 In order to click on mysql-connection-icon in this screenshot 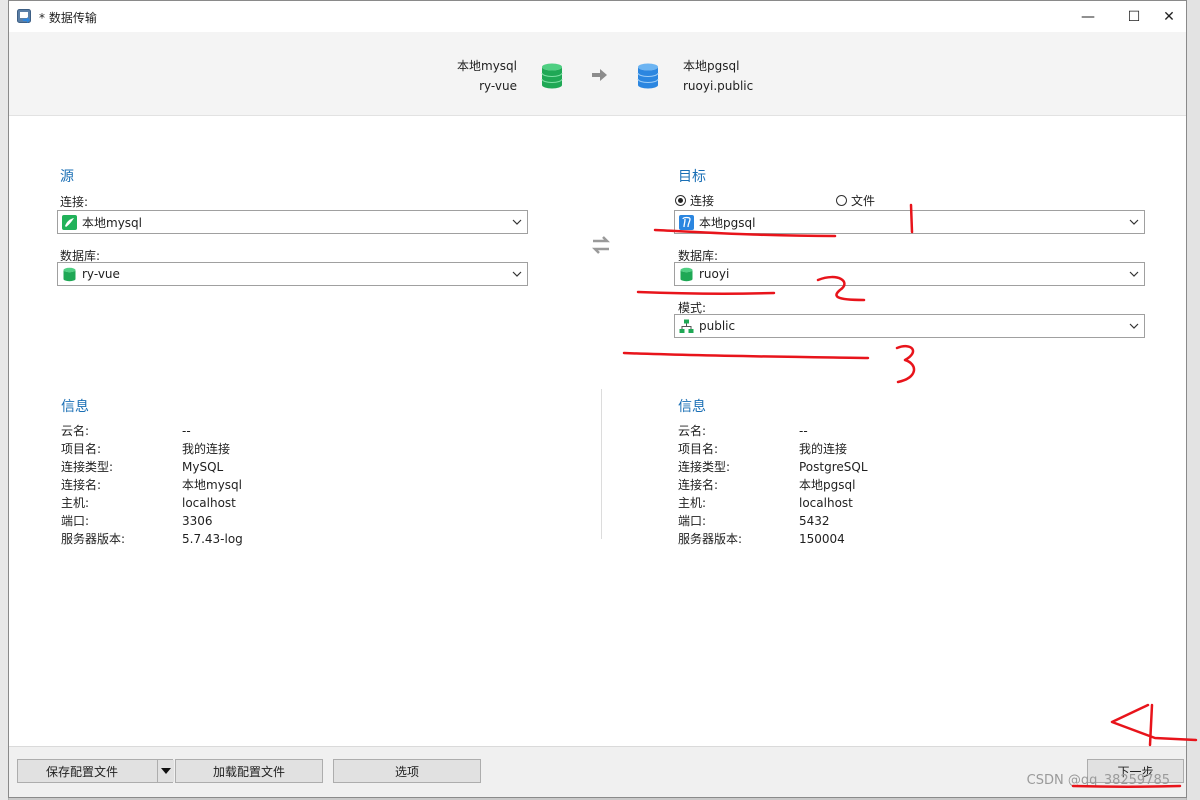, I will do `click(69, 222)`.